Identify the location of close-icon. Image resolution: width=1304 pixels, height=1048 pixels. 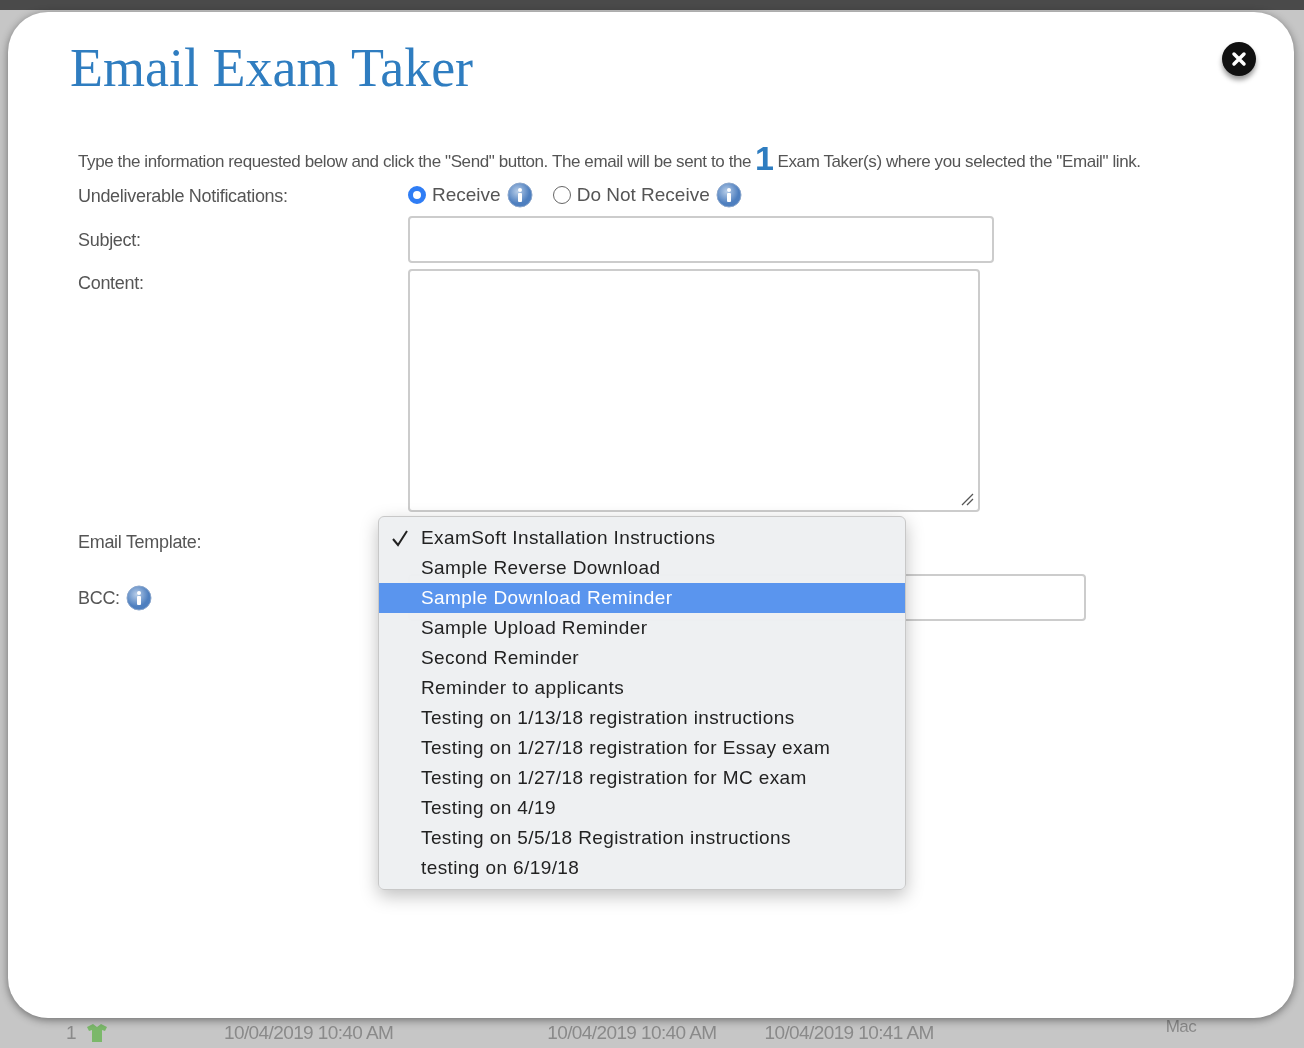
(1239, 59).